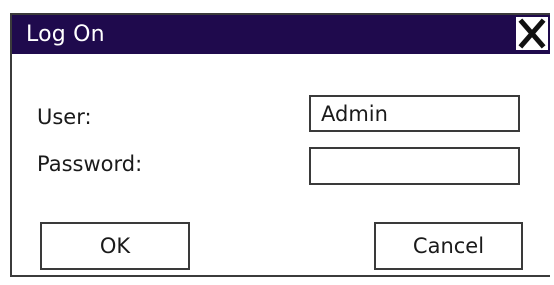  What do you see at coordinates (65, 34) in the screenshot?
I see `dialog-title: Log On` at bounding box center [65, 34].